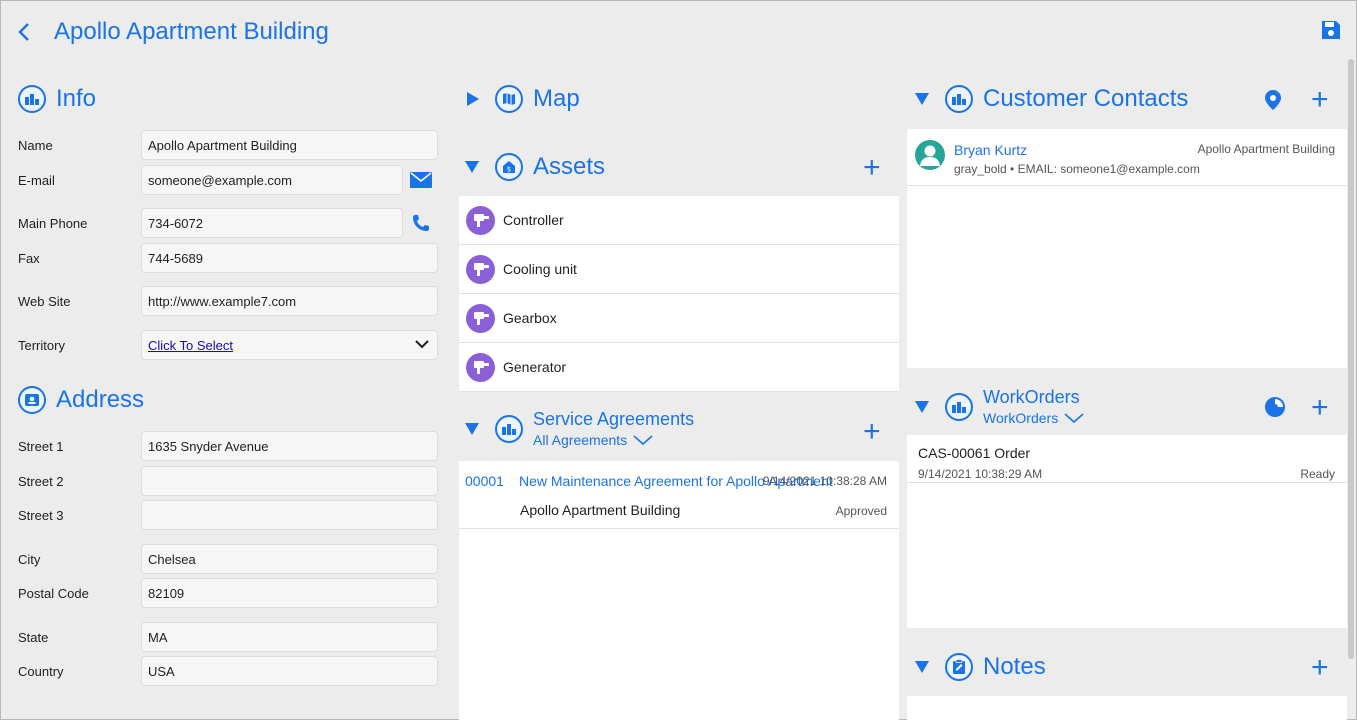 Image resolution: width=1357 pixels, height=720 pixels. Describe the element at coordinates (44, 301) in the screenshot. I see `website-label: Web Site` at that location.